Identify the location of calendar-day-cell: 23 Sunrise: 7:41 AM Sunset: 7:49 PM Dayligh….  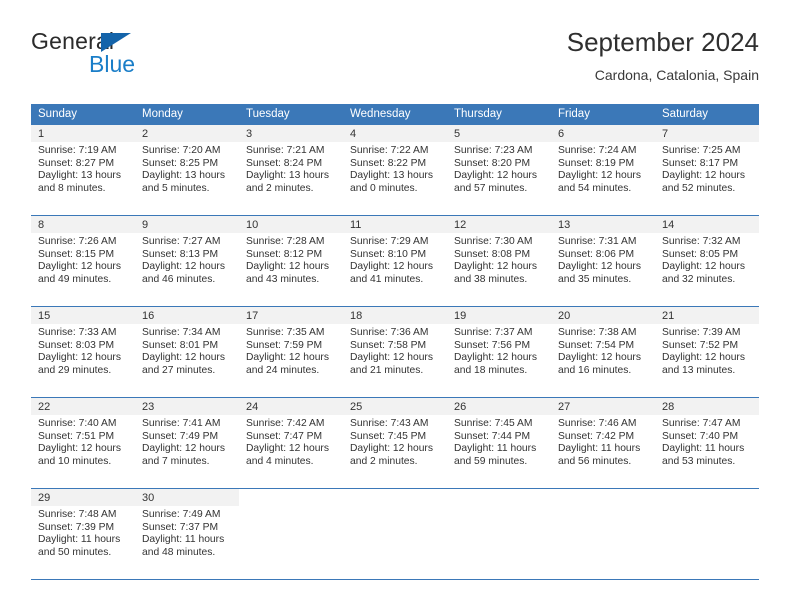
(187, 443).